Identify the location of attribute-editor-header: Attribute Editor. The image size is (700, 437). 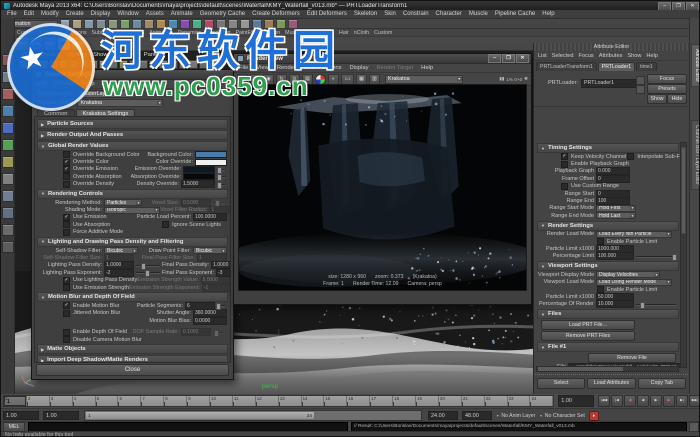
(611, 47).